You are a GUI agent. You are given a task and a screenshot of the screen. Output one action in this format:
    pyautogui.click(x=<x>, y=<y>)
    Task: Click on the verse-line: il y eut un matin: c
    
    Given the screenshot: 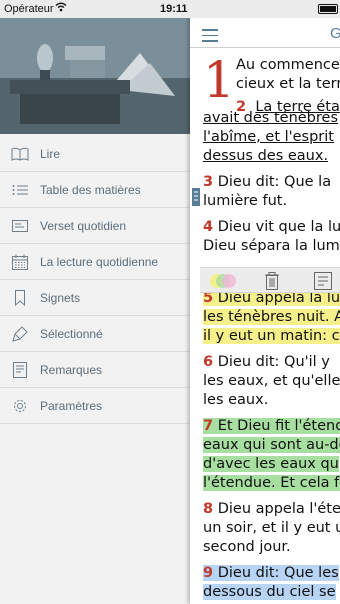 What is the action you would take?
    pyautogui.click(x=271, y=336)
    